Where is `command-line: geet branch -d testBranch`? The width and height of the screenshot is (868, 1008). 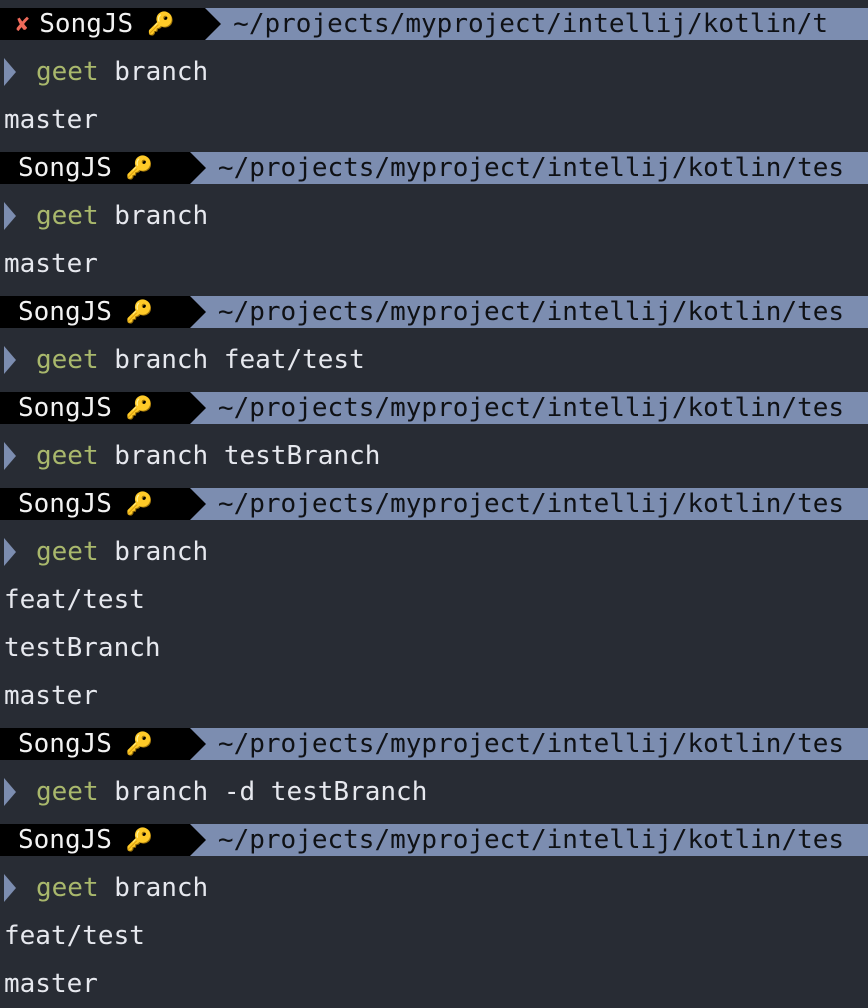
command-line: geet branch -d testBranch is located at coordinates (434, 792).